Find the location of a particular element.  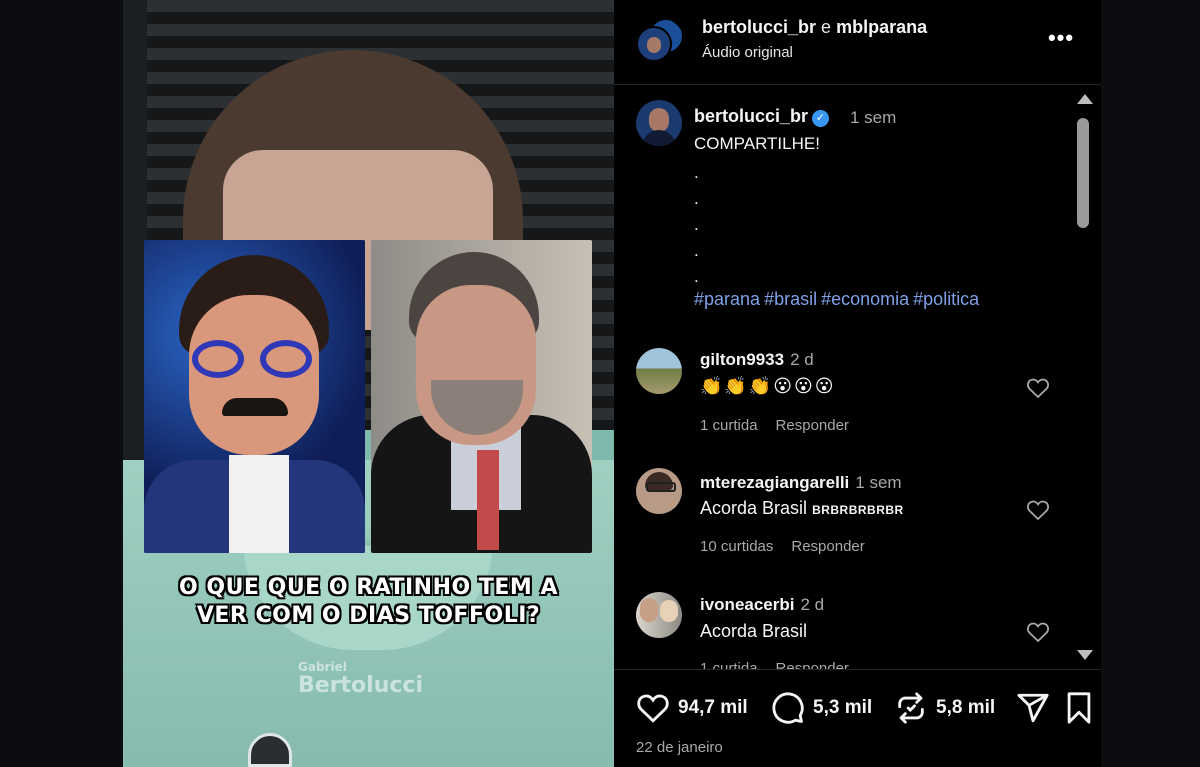

inset-photo-toffoli is located at coordinates (481, 396).